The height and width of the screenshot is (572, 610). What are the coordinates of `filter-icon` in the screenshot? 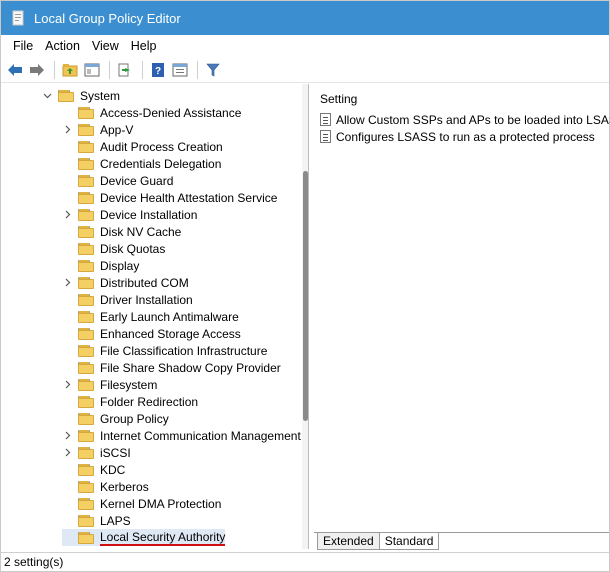 It's located at (213, 70).